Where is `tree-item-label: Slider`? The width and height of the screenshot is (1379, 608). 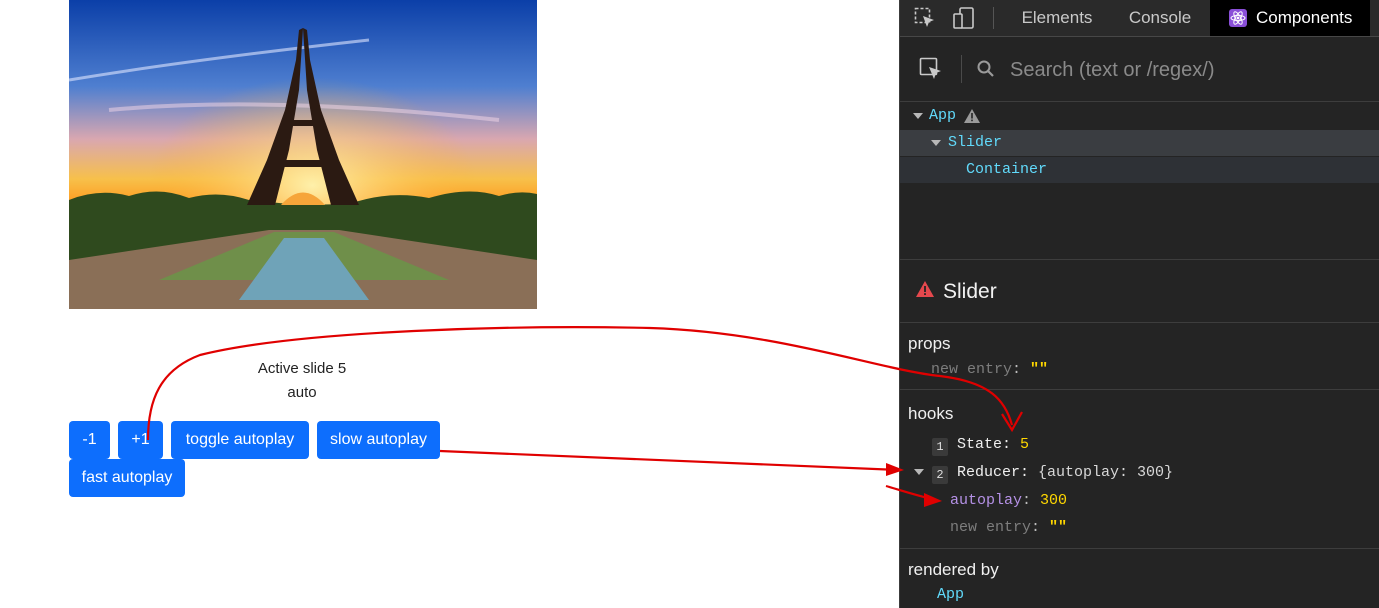
tree-item-label: Slider is located at coordinates (975, 142).